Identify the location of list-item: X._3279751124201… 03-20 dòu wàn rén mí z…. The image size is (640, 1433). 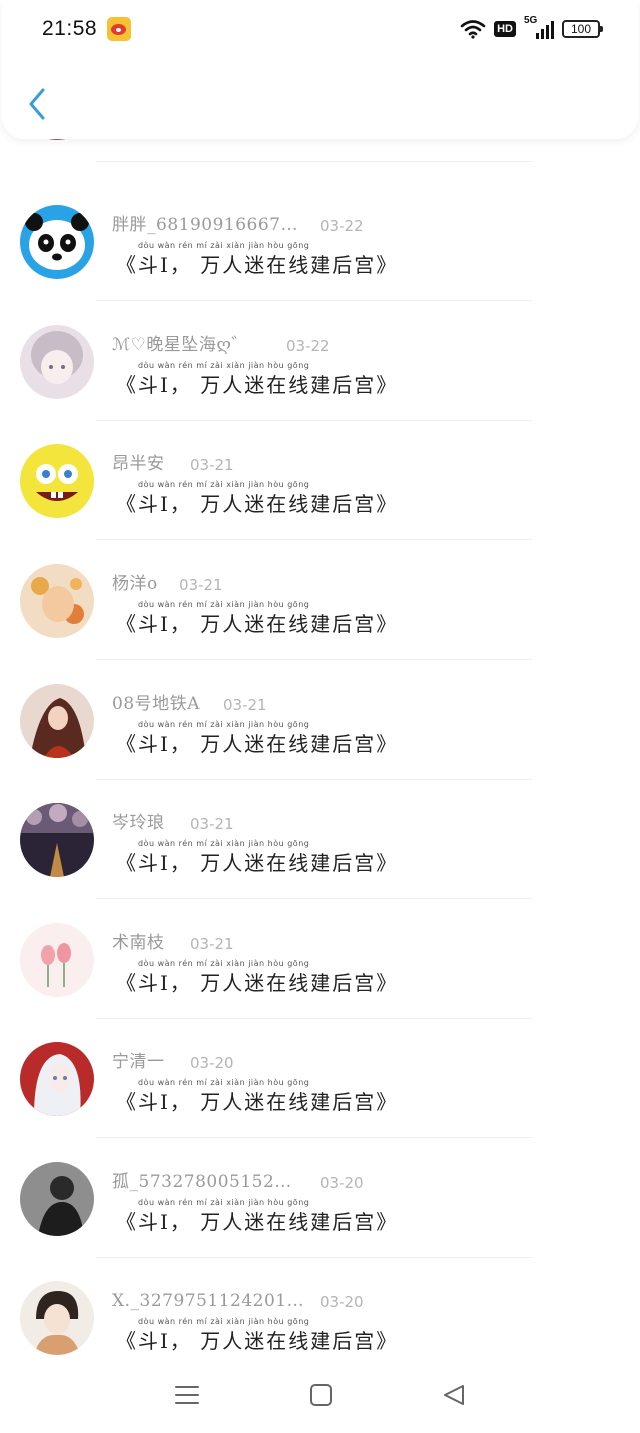
(320, 1317).